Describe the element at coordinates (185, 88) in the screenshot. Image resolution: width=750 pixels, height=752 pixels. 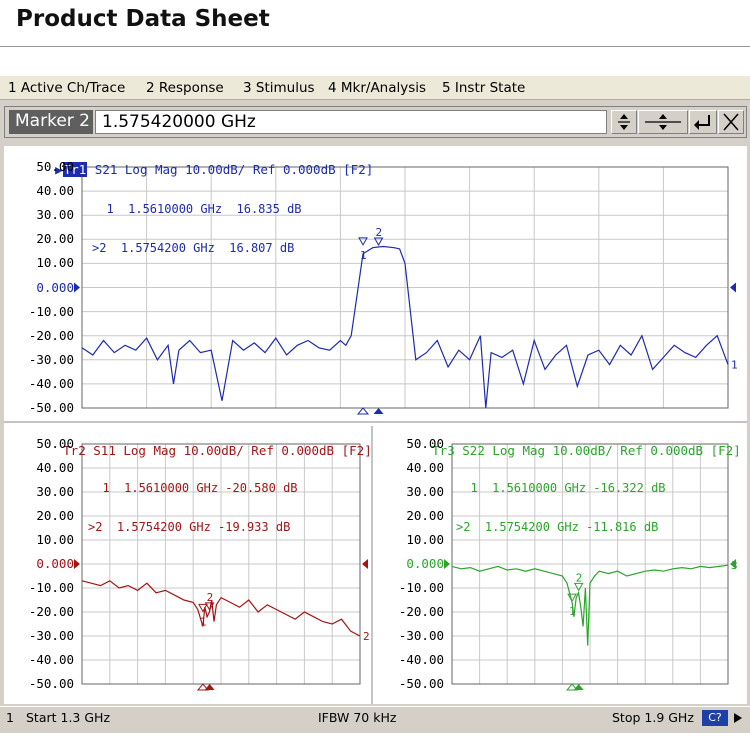
I see `menu-response: 2 Response` at that location.